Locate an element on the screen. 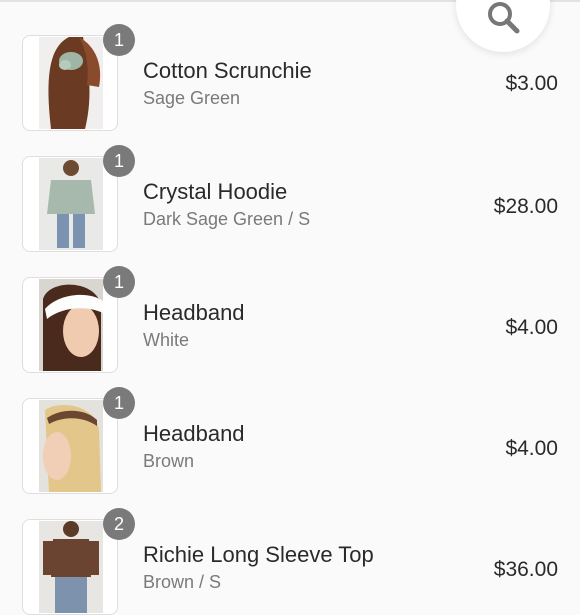 This screenshot has height=615, width=580. product-name: Cotton Scrunchie is located at coordinates (227, 71).